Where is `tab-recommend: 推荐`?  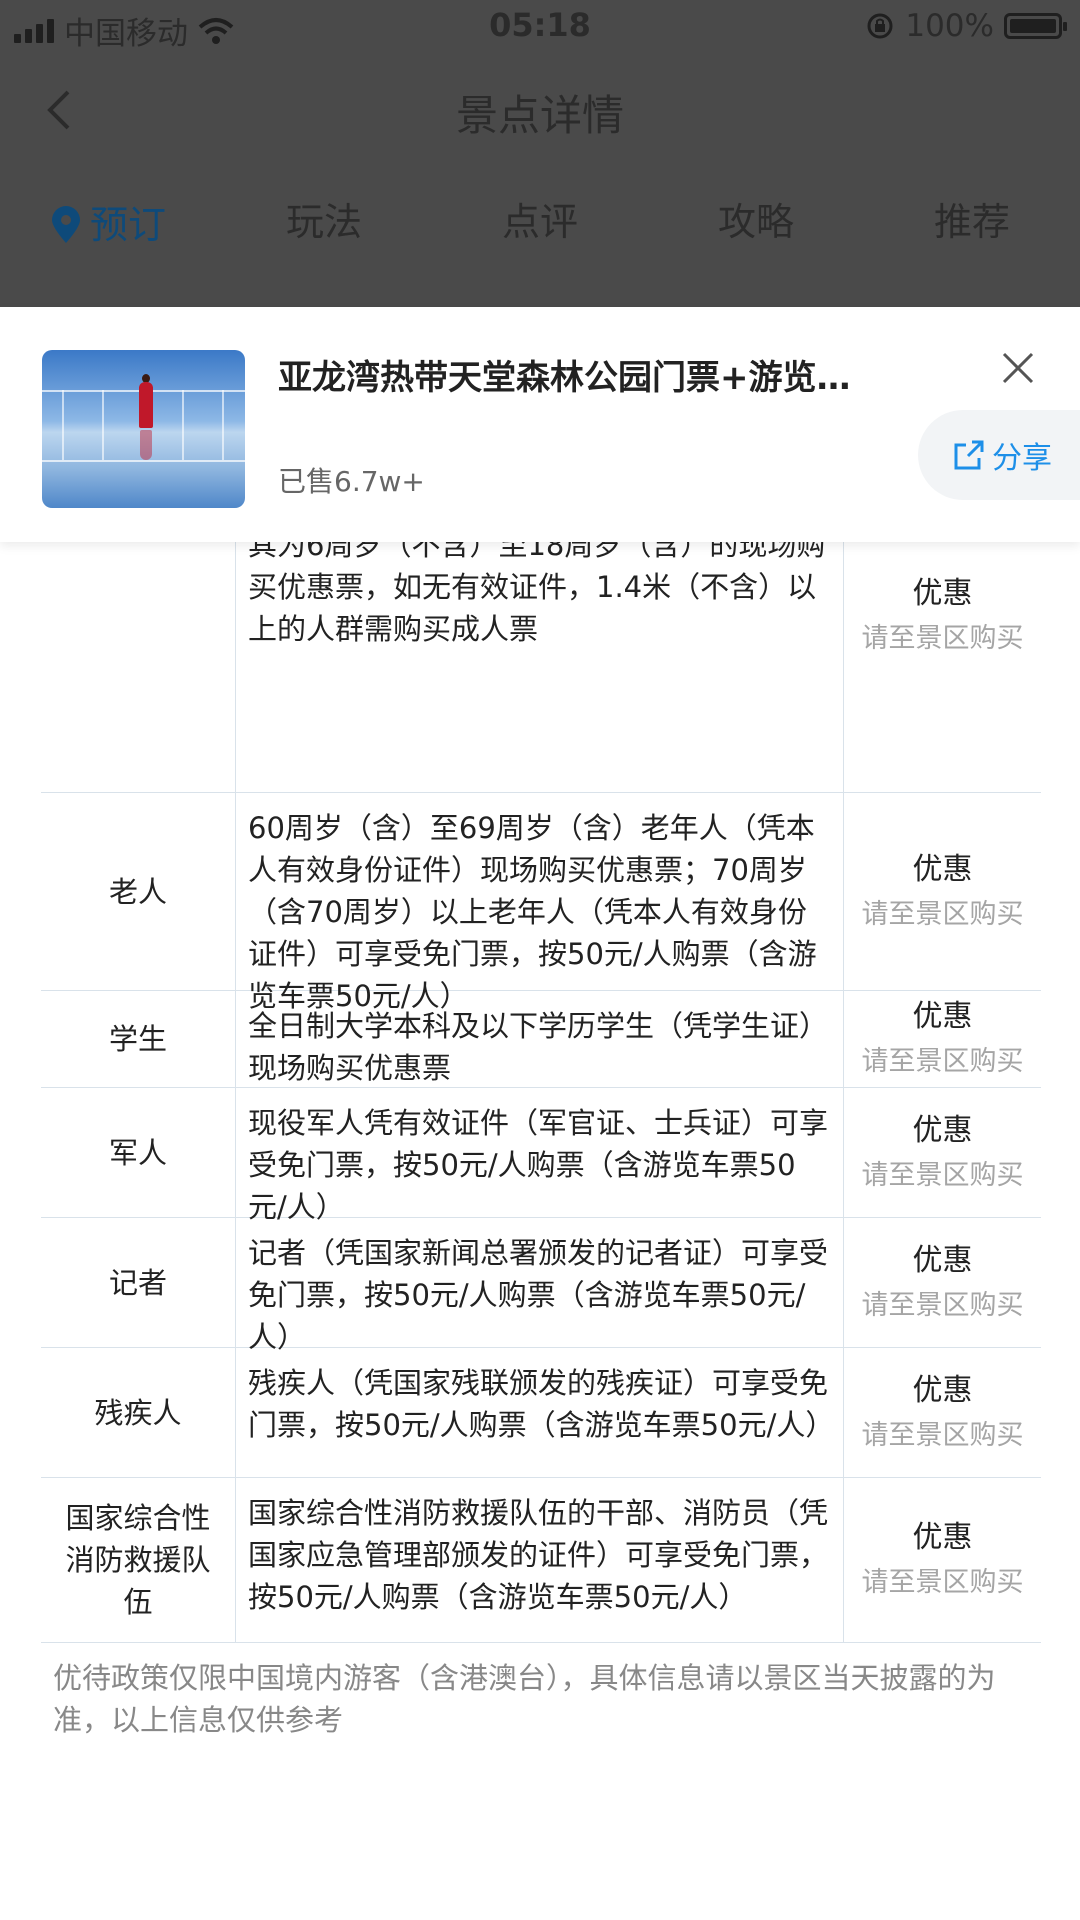
tab-recommend: 推荐 is located at coordinates (972, 225).